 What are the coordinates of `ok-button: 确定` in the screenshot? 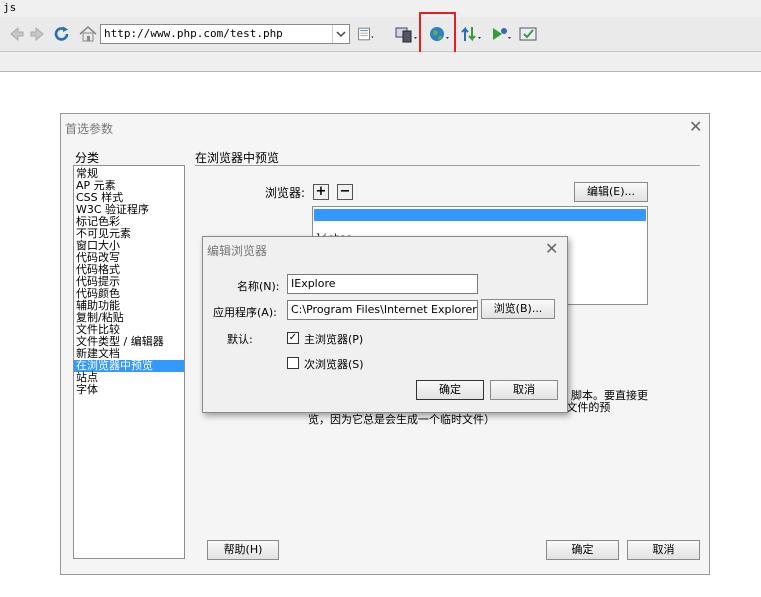 It's located at (582, 550).